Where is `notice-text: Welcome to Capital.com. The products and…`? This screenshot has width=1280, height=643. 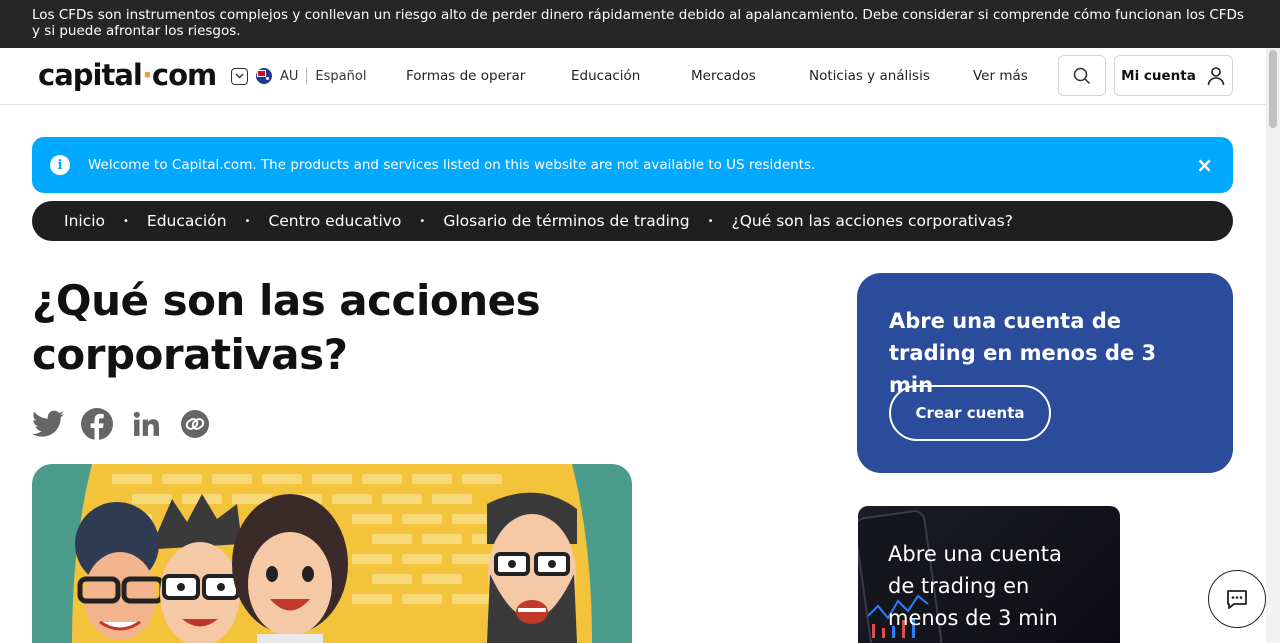
notice-text: Welcome to Capital.com. The products and… is located at coordinates (452, 165).